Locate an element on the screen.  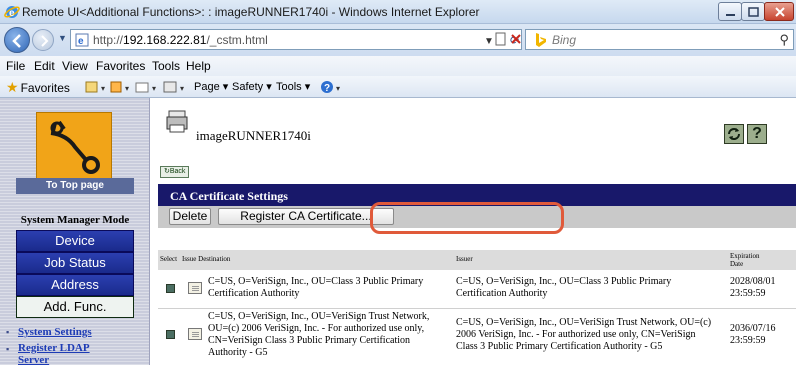
refresh-button is located at coordinates (734, 134).